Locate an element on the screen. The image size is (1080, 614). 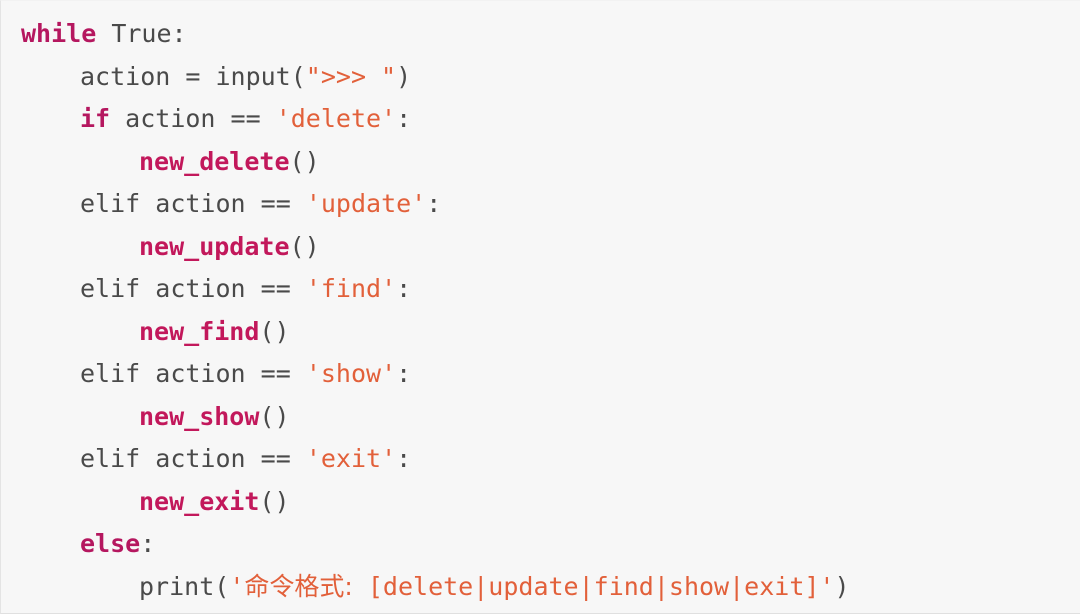
code-line: new_show() is located at coordinates (540, 417).